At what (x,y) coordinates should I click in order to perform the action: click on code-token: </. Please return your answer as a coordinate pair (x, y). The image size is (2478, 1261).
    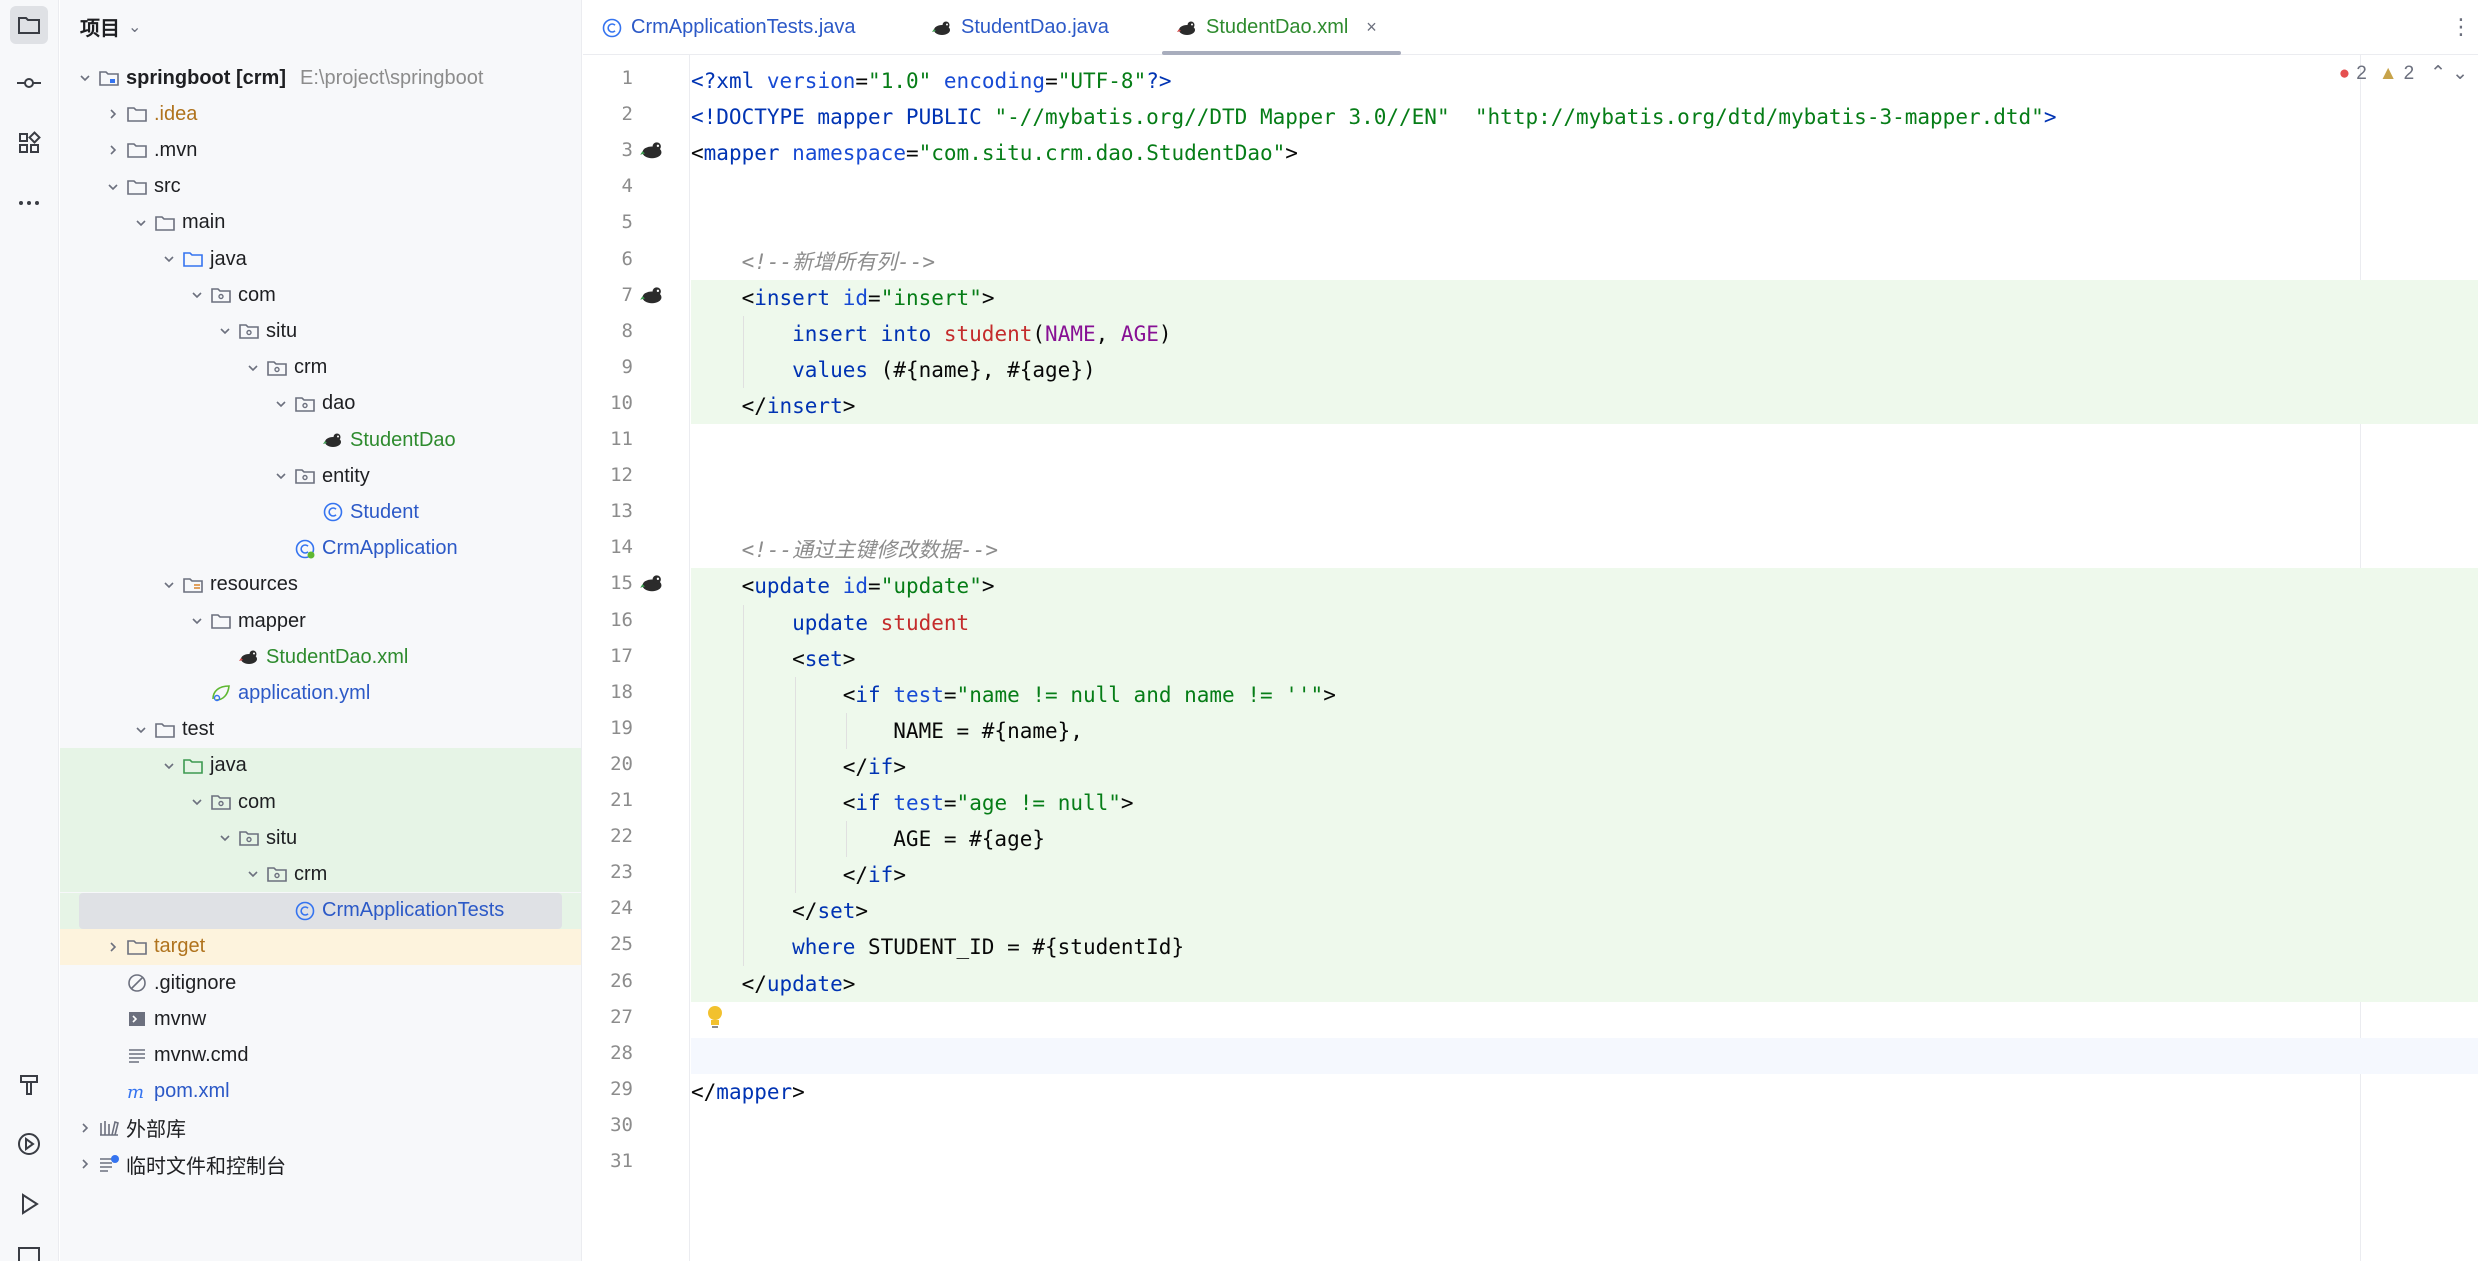
    Looking at the image, I should click on (704, 1091).